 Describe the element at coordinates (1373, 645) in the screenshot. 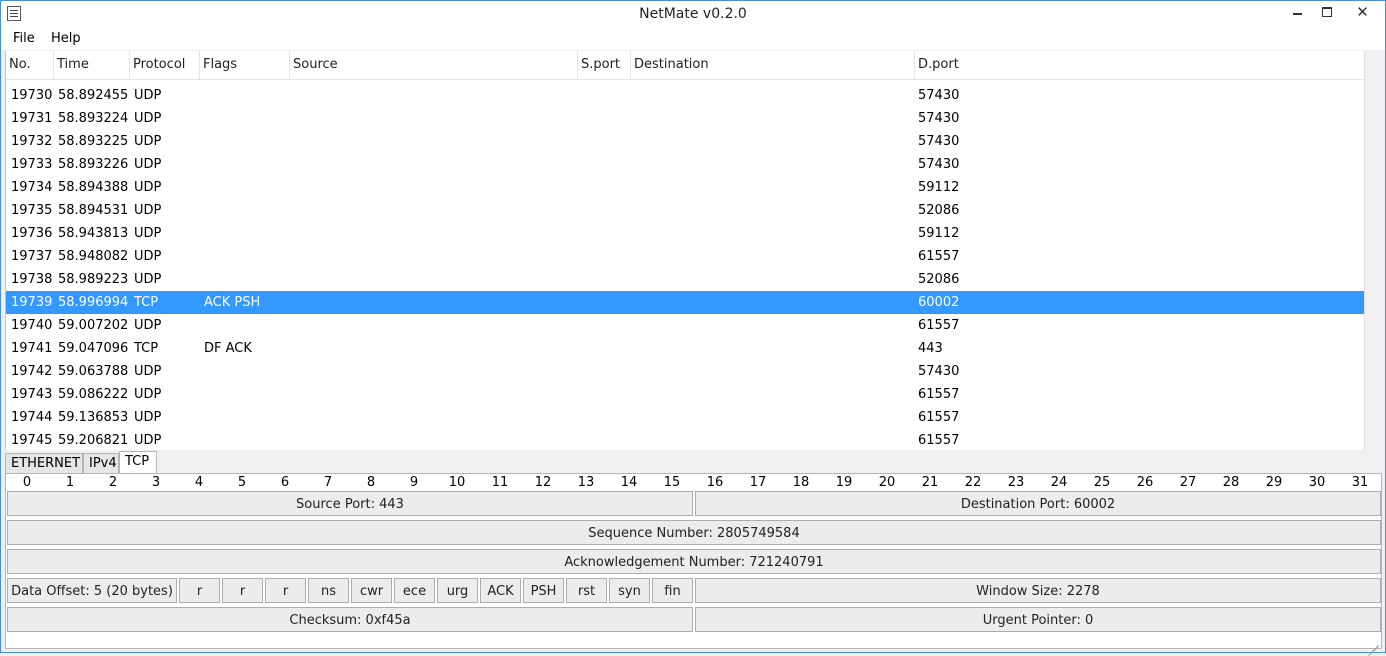

I see `resize-grip-icon` at that location.